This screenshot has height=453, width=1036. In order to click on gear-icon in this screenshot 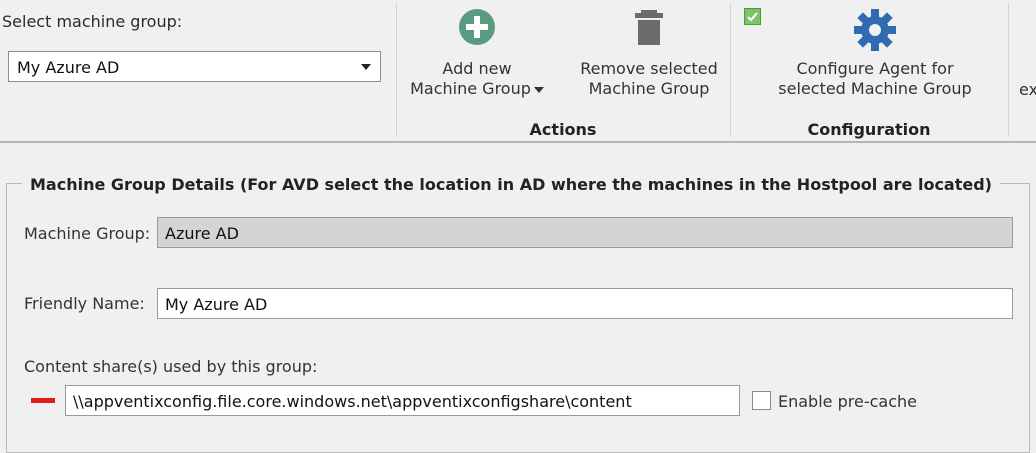, I will do `click(875, 30)`.